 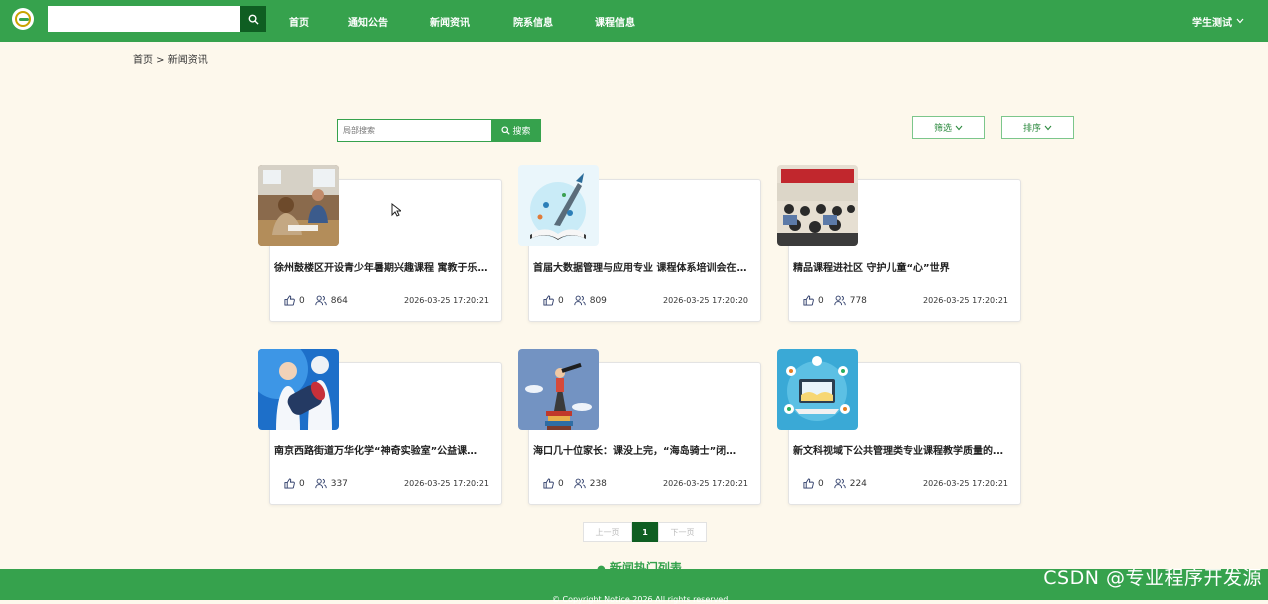 I want to click on search-button-label: 搜索, so click(x=521, y=132).